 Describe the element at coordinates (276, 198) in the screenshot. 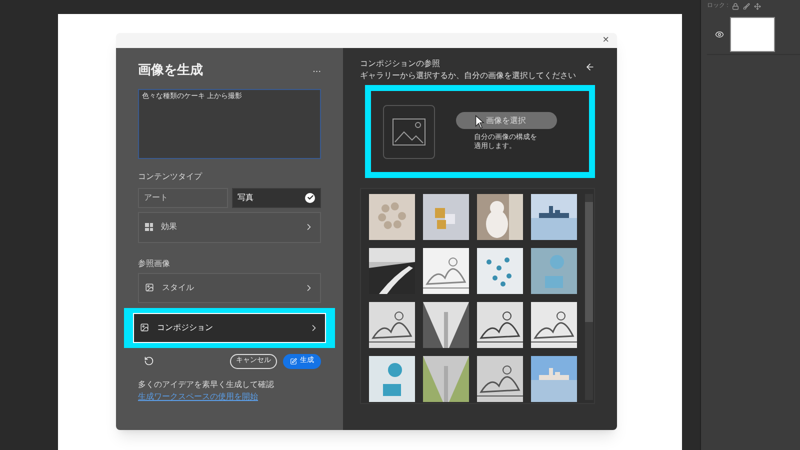

I see `content-type-option: 写真` at that location.